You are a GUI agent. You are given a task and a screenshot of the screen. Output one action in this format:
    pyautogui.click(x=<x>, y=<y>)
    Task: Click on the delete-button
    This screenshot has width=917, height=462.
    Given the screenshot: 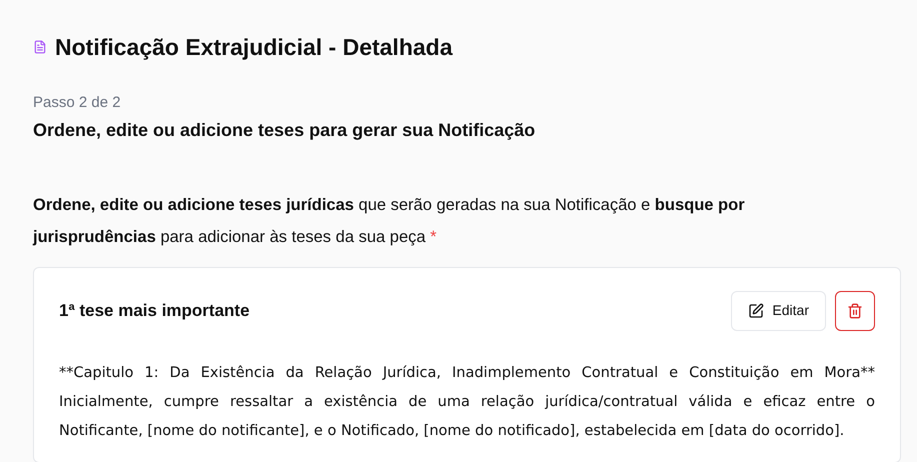 What is the action you would take?
    pyautogui.click(x=855, y=310)
    